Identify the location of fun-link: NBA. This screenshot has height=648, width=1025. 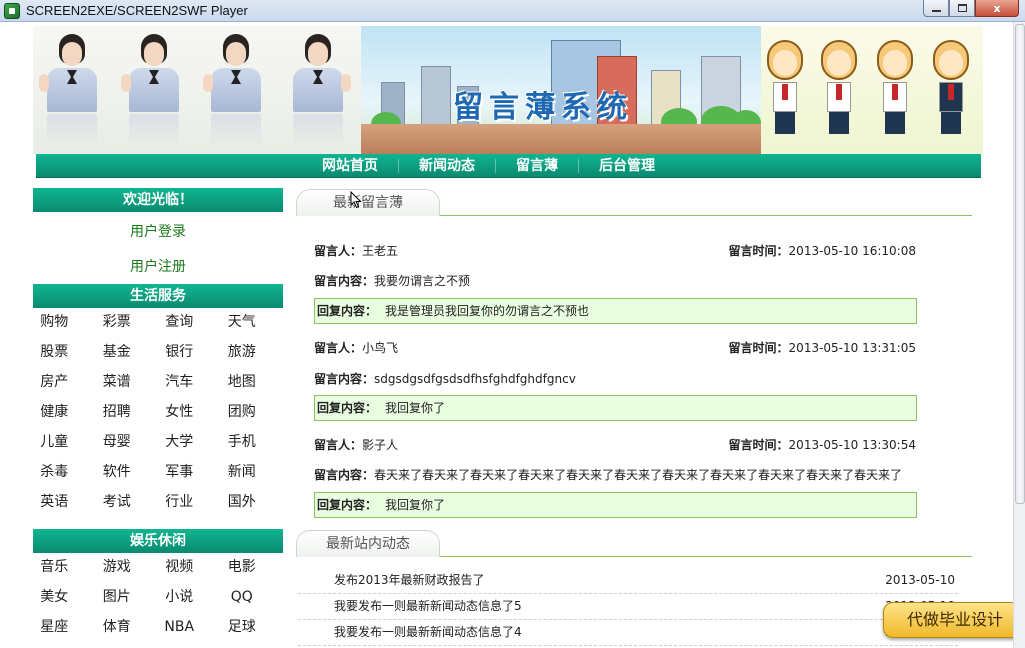
(189, 627).